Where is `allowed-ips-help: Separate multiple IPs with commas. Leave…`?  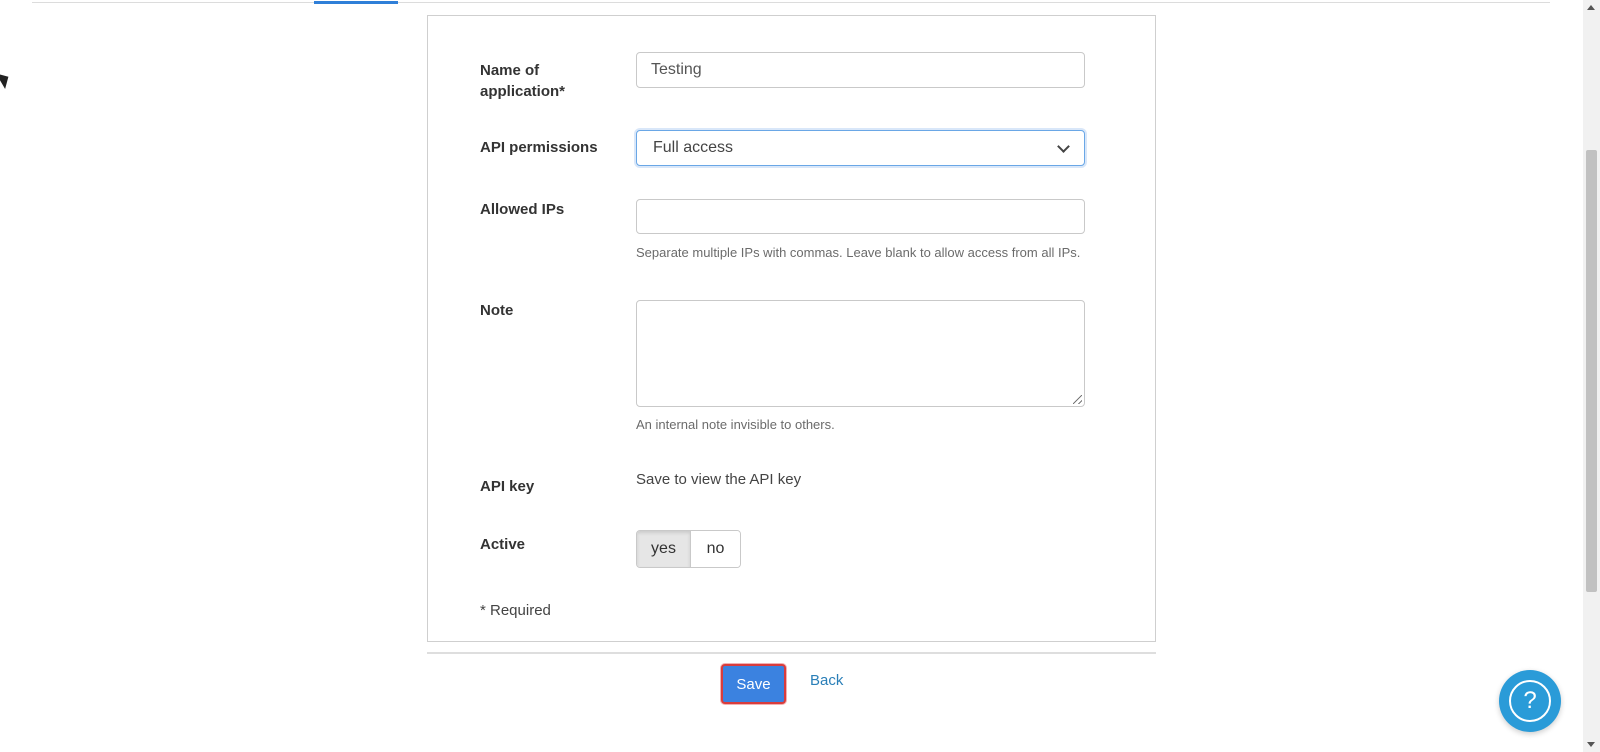 allowed-ips-help: Separate multiple IPs with commas. Leave… is located at coordinates (858, 252).